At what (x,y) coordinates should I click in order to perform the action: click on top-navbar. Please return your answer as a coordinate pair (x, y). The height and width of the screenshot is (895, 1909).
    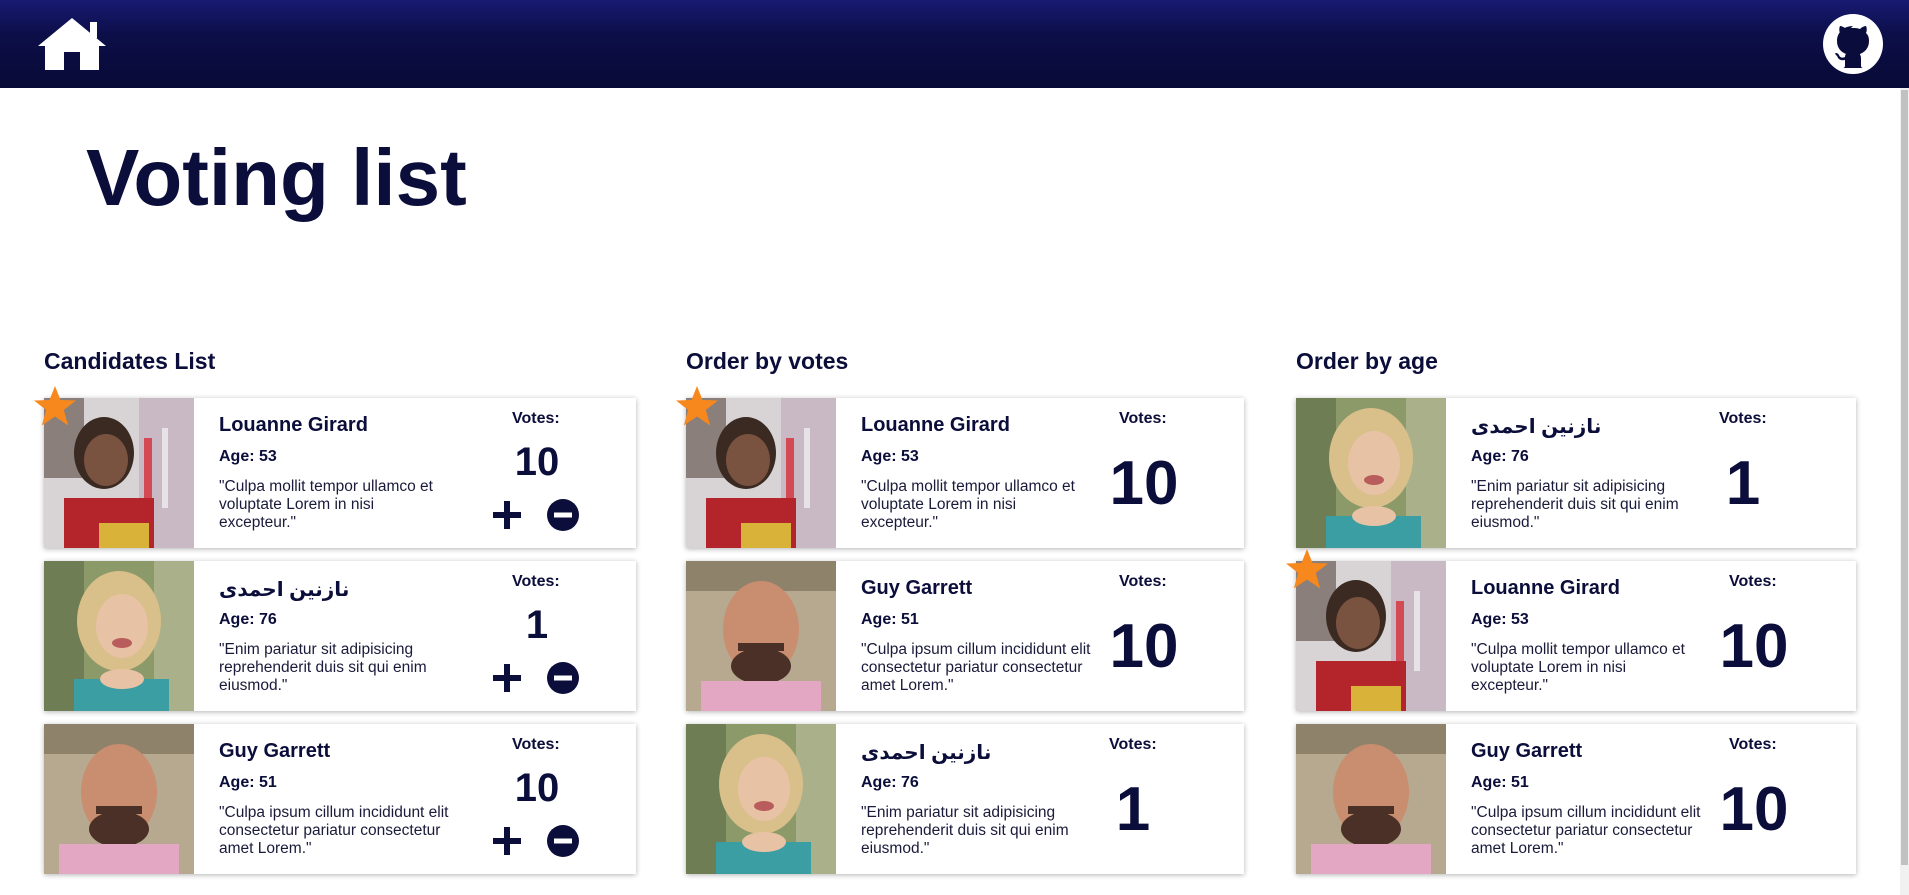
    Looking at the image, I should click on (954, 44).